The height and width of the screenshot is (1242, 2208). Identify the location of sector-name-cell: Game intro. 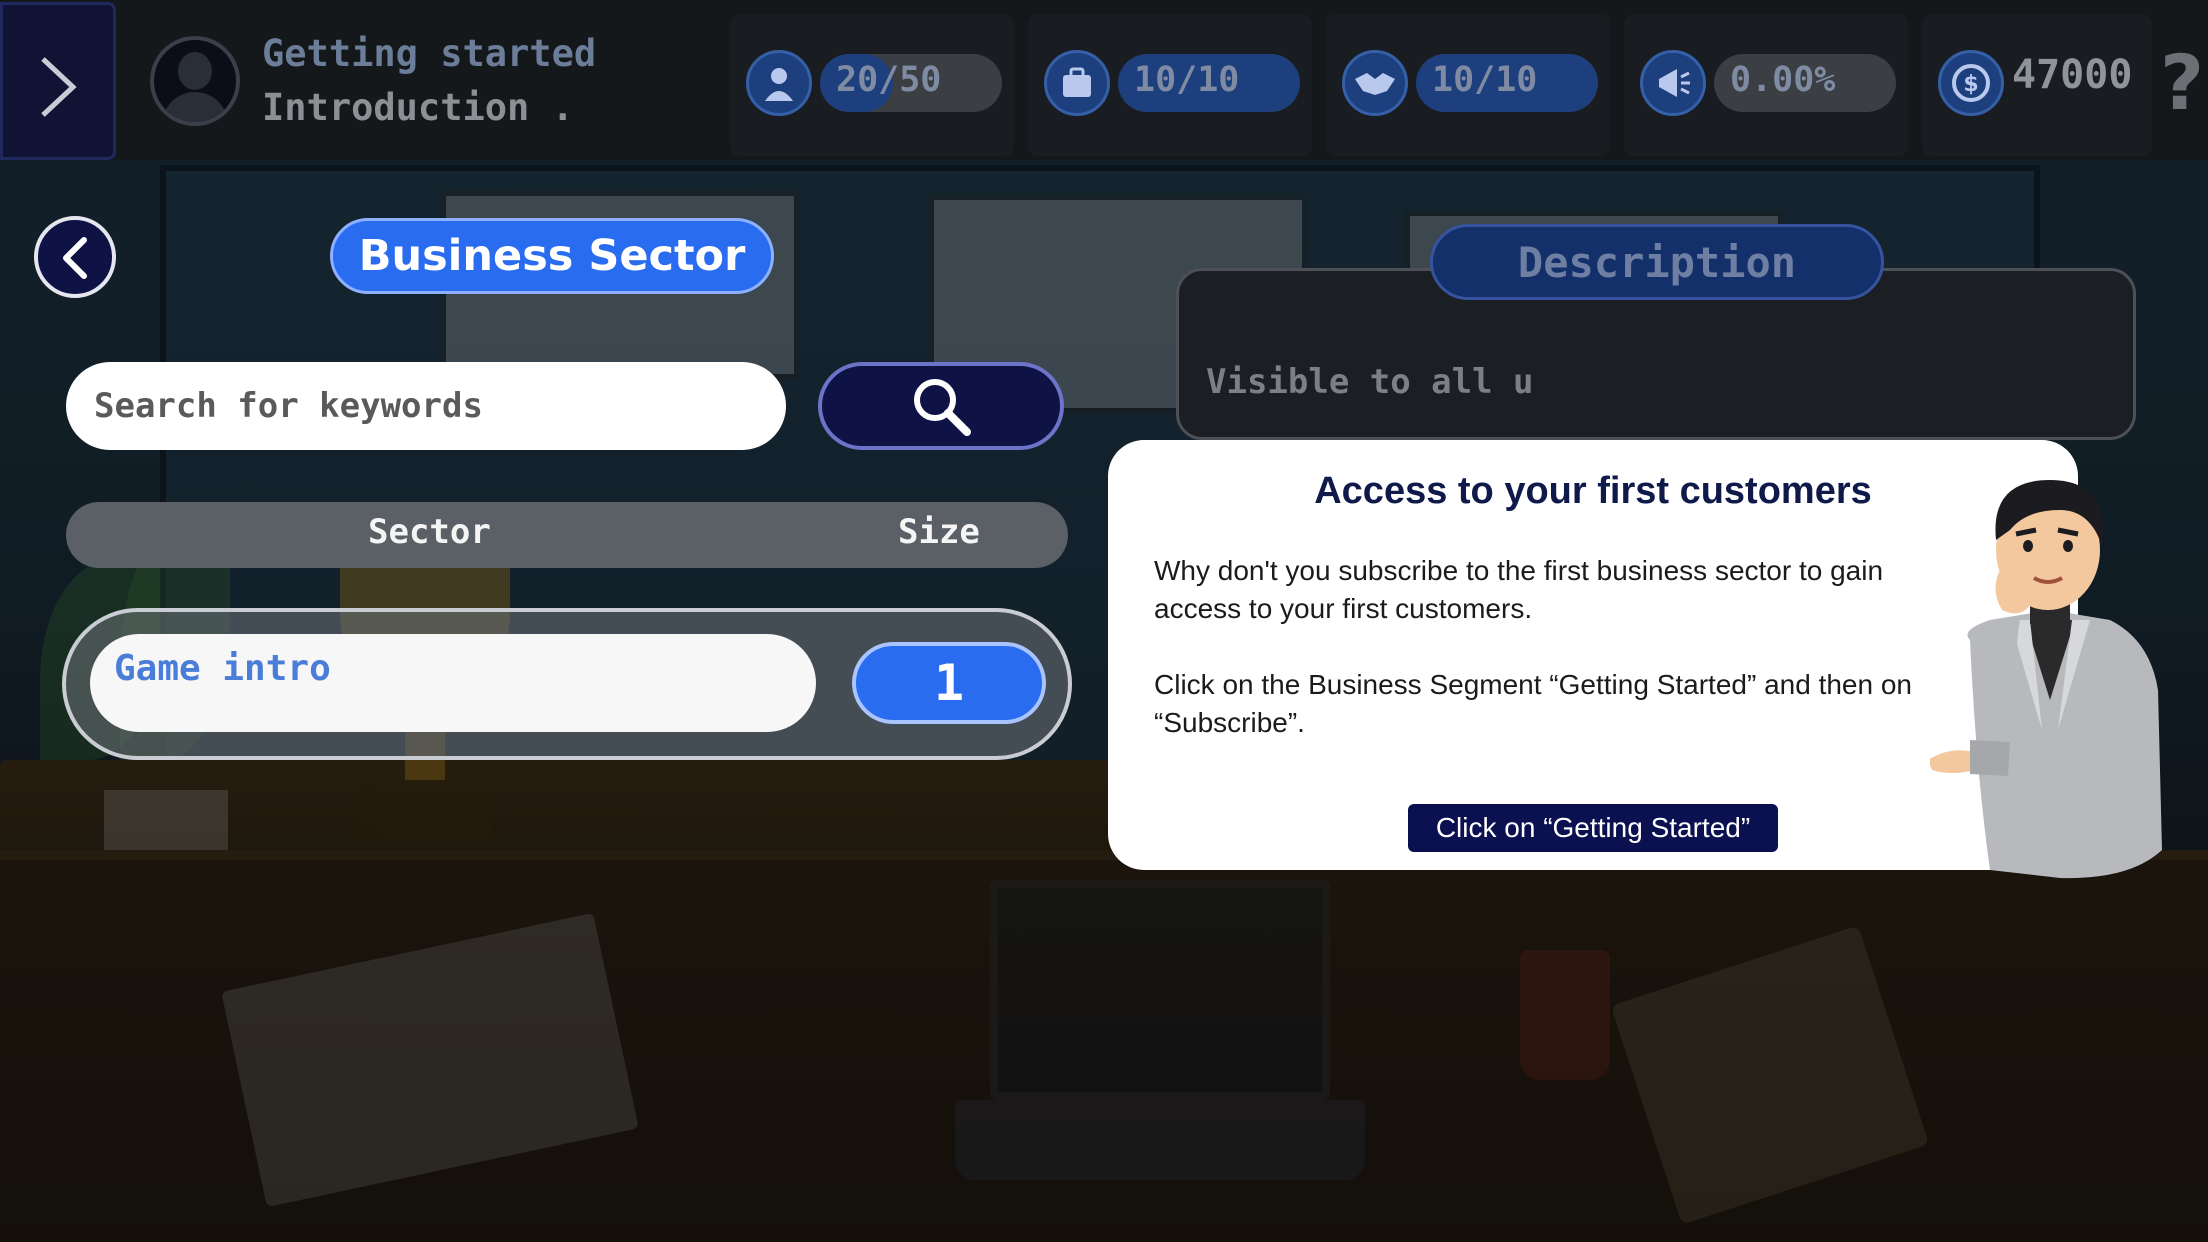
(453, 683).